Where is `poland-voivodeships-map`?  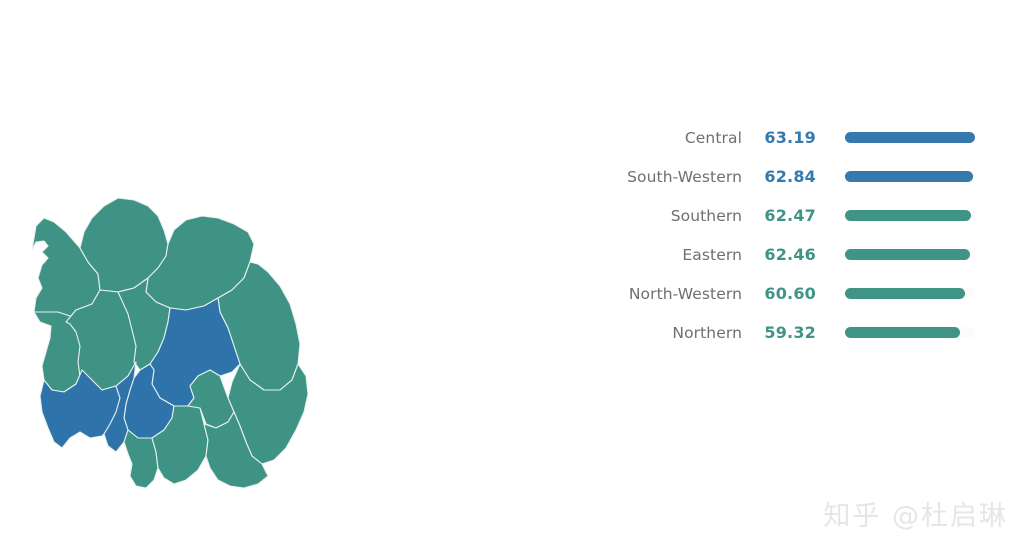 poland-voivodeships-map is located at coordinates (170, 343).